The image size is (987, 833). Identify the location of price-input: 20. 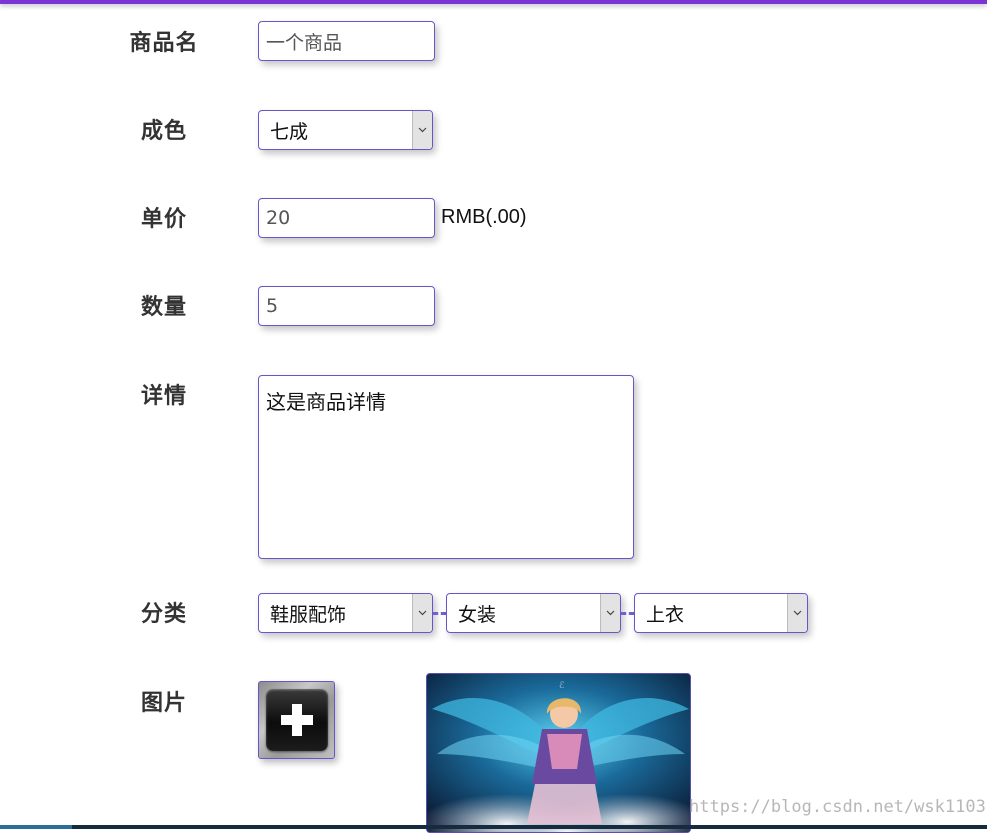
(346, 218).